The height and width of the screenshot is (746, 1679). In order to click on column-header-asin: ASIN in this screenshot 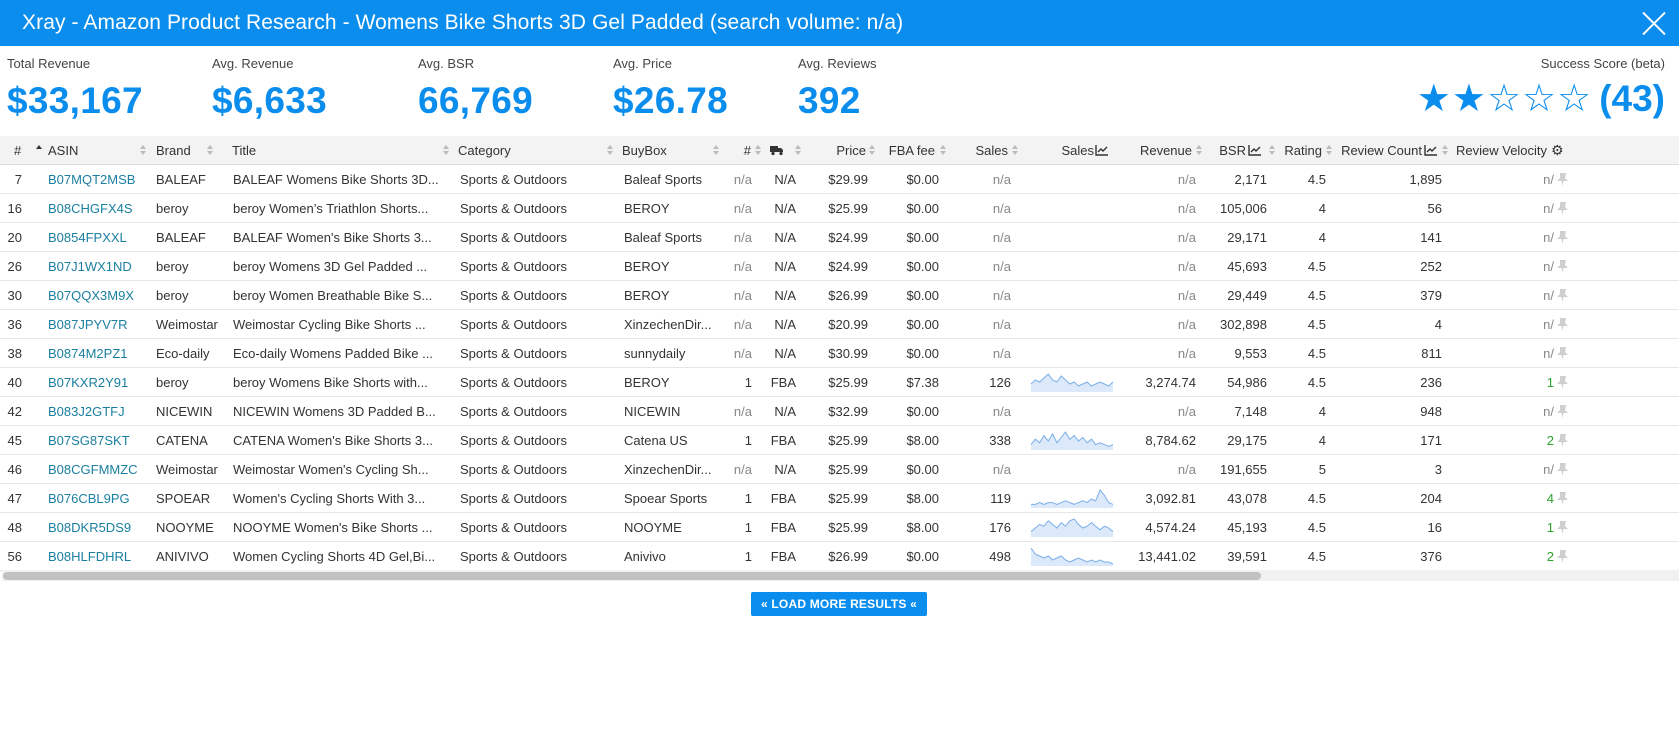, I will do `click(78, 150)`.